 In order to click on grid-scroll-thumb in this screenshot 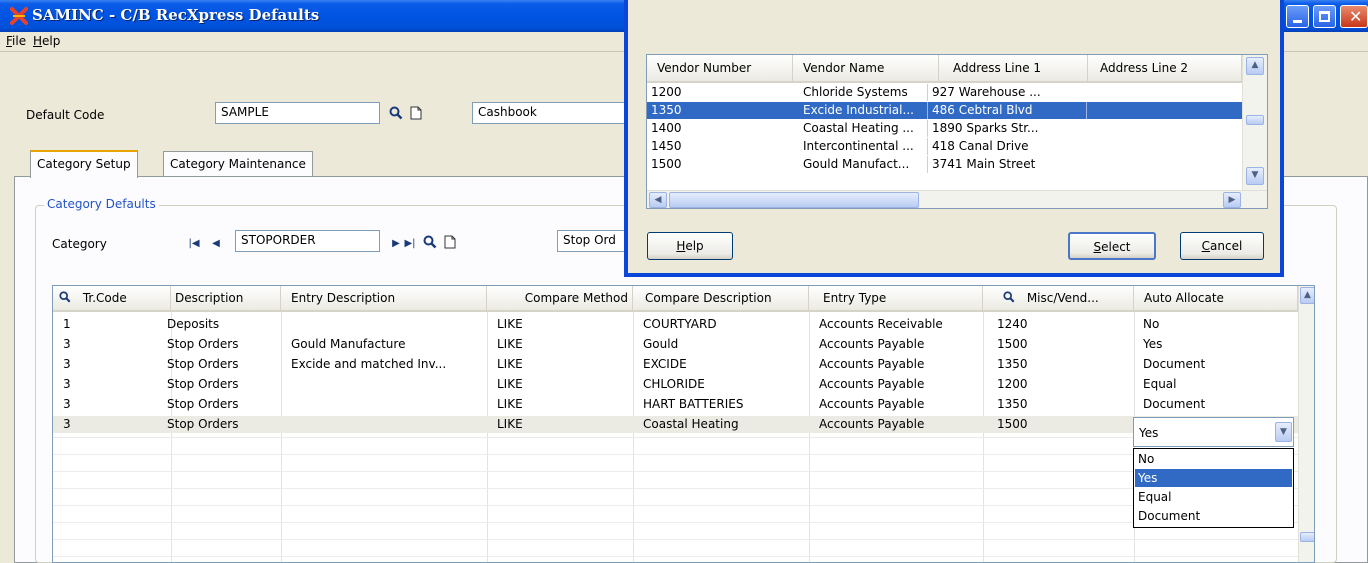, I will do `click(1307, 537)`.